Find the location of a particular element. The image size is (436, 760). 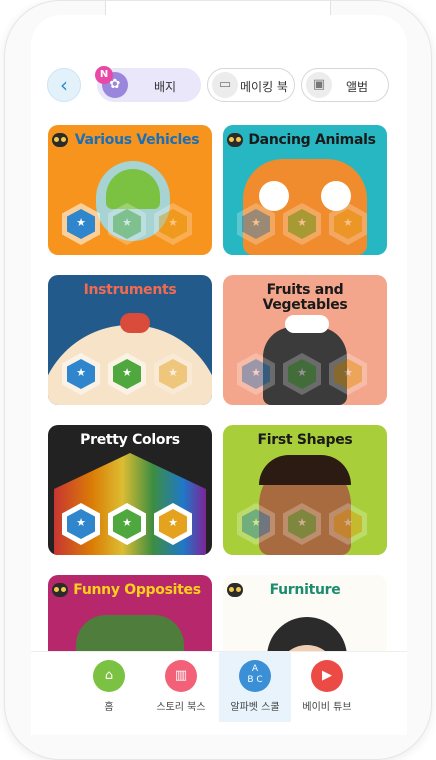

nav-baby-tube: ▶ 베이비 튜브 is located at coordinates (327, 687).